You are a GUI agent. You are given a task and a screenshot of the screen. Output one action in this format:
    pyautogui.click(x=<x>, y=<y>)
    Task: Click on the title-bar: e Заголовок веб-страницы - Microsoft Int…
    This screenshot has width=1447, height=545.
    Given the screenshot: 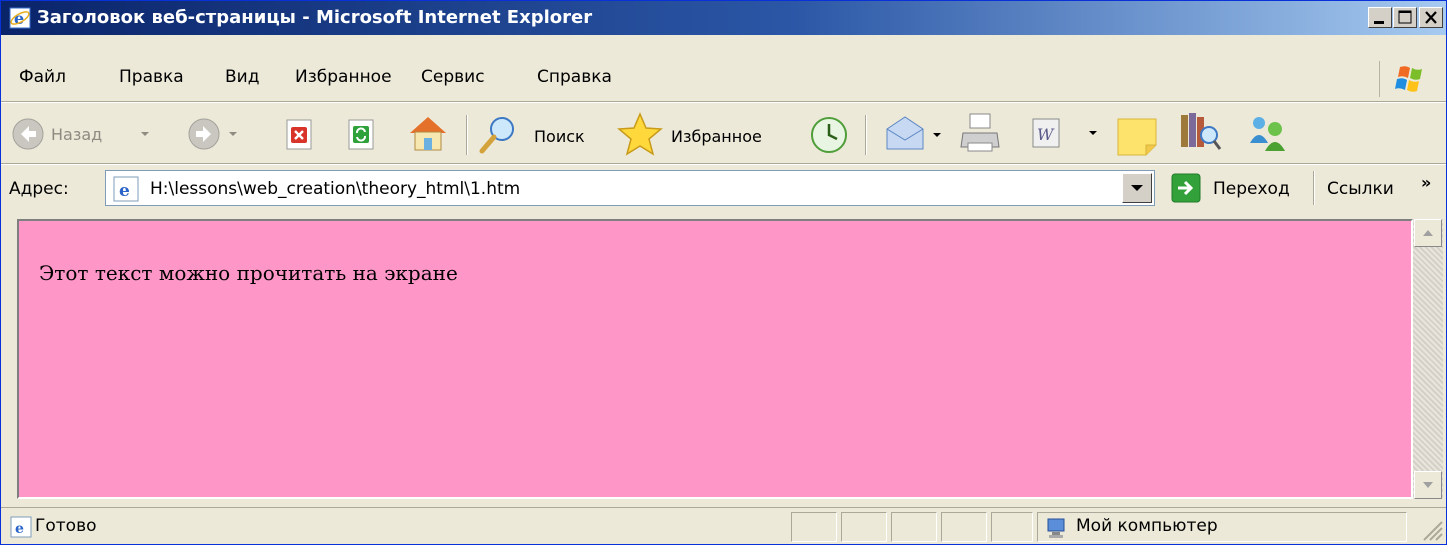 What is the action you would take?
    pyautogui.click(x=723, y=18)
    